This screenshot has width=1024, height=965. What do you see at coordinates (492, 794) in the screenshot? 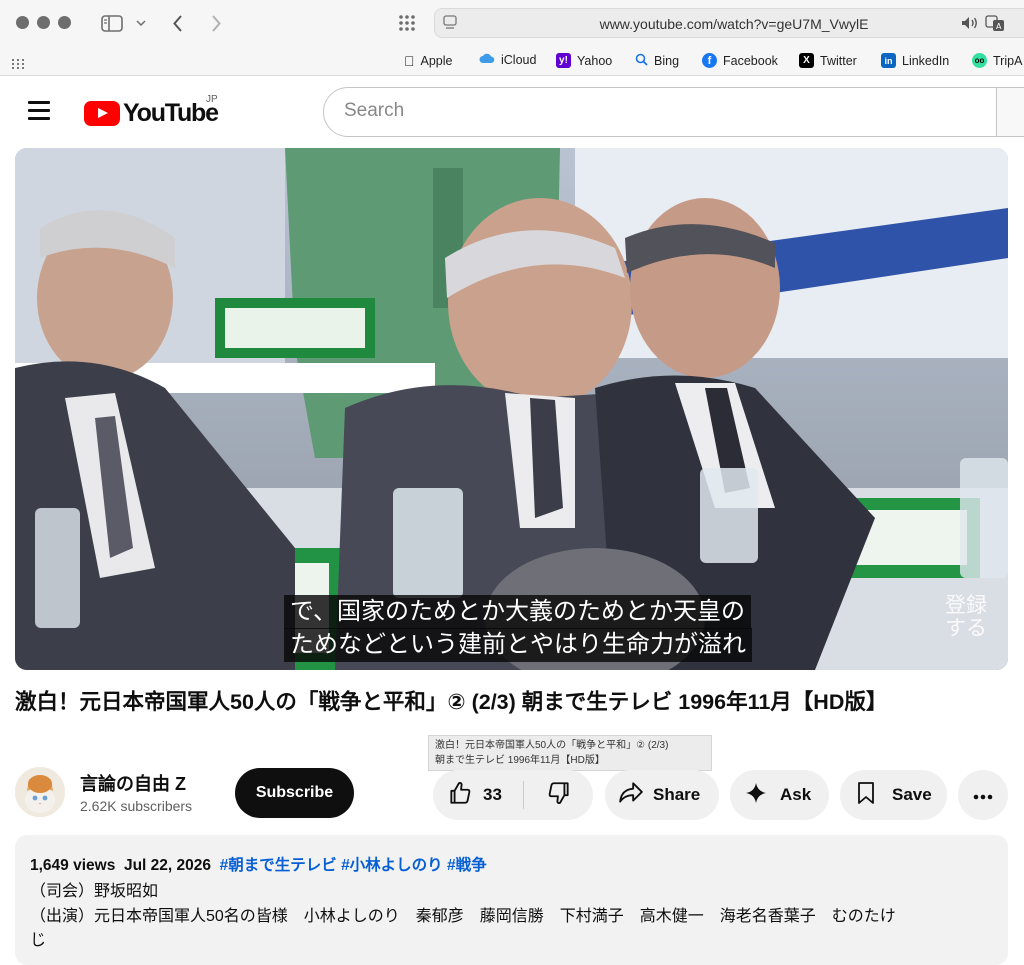
I see `like-count: 33` at bounding box center [492, 794].